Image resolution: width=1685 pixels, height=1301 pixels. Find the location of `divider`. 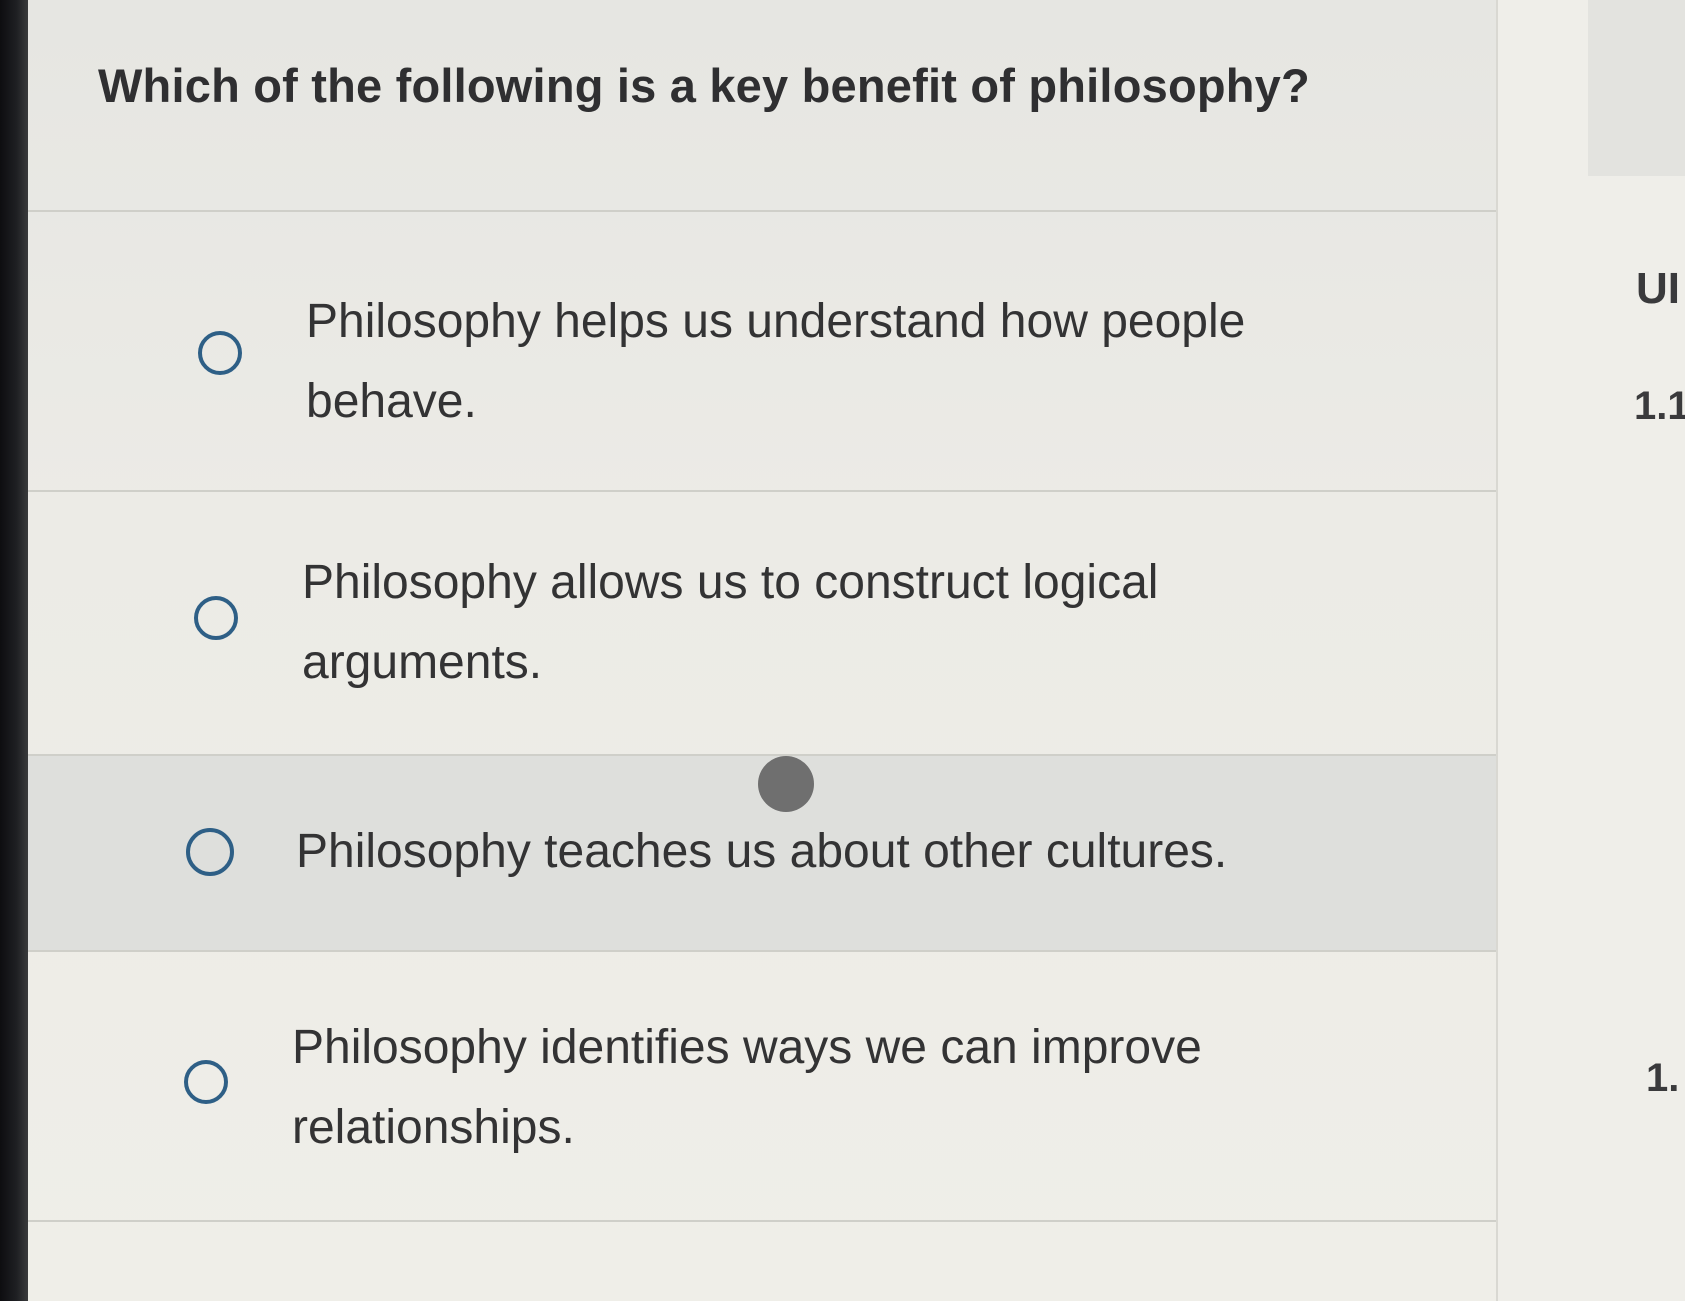

divider is located at coordinates (762, 1221).